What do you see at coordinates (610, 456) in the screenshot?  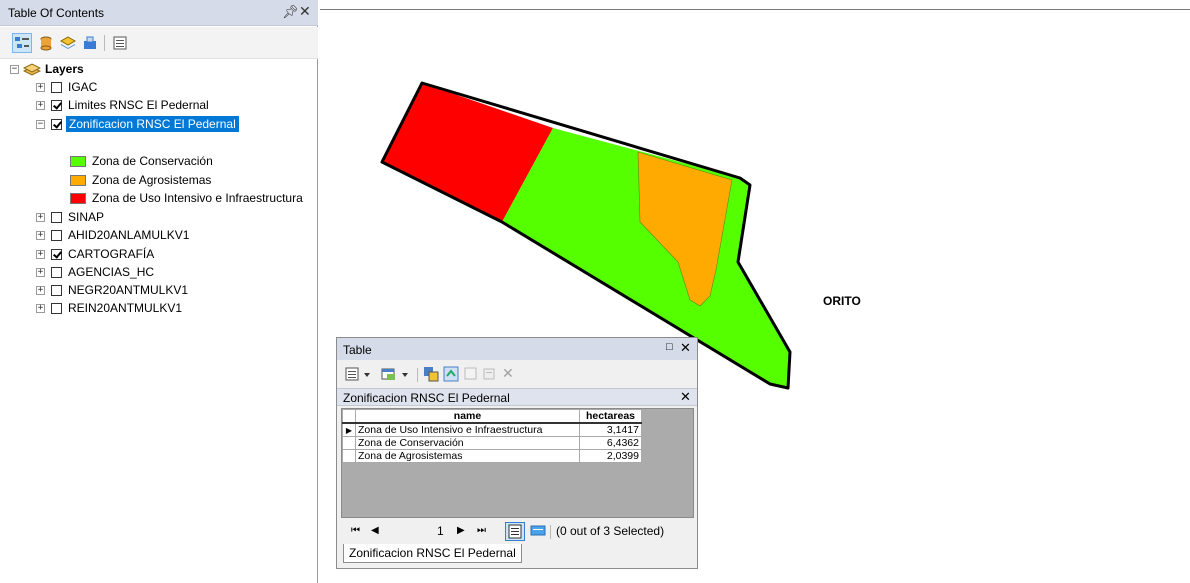 I see `cell-hectareas: 2,0399` at bounding box center [610, 456].